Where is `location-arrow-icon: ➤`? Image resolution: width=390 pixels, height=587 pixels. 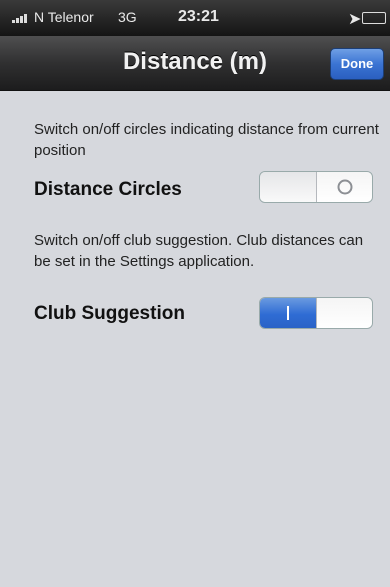
location-arrow-icon: ➤ is located at coordinates (355, 19).